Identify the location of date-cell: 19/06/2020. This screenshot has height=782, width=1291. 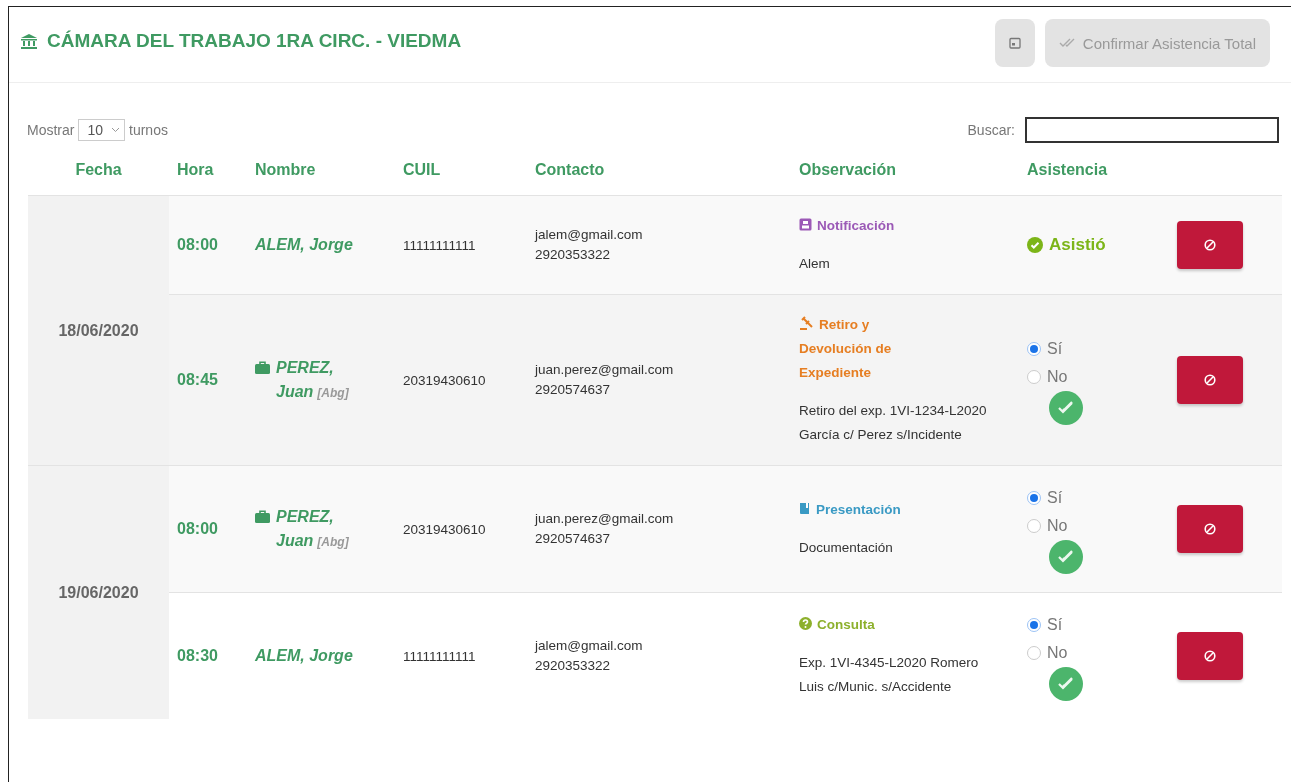
(98, 592).